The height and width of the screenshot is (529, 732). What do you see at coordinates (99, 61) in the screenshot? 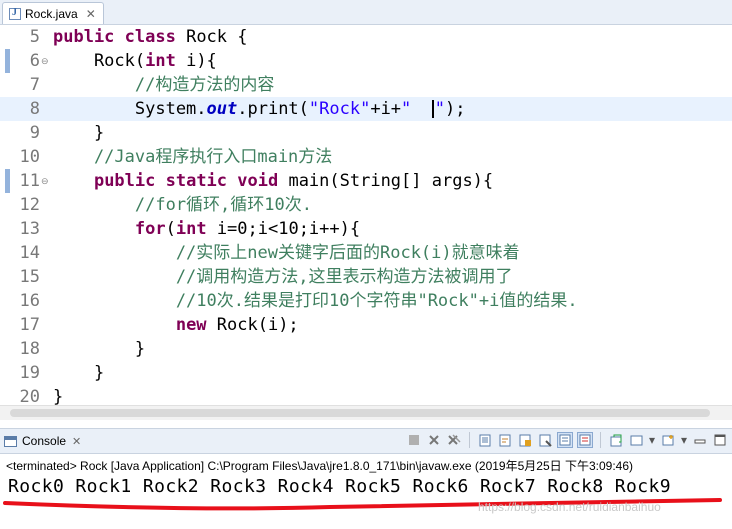
I see `code-token: Rock(` at bounding box center [99, 61].